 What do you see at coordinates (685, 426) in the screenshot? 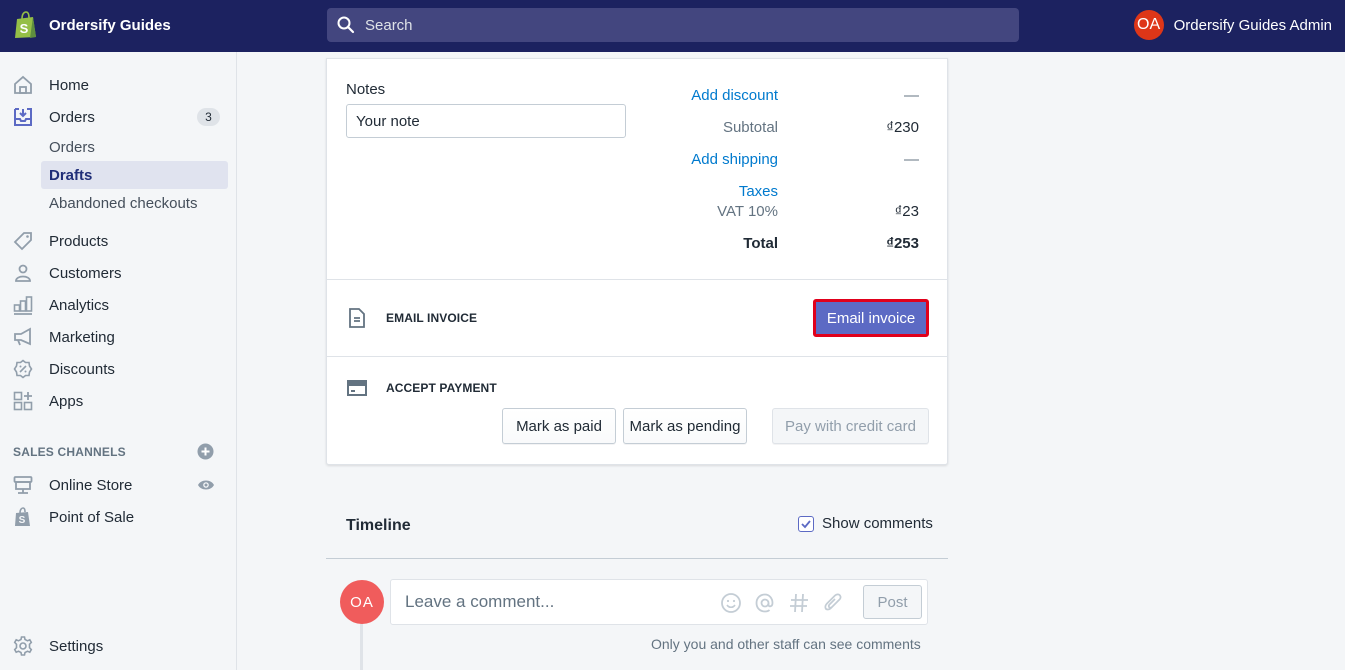
I see `mark-as-pending-button: Mark as pending` at bounding box center [685, 426].